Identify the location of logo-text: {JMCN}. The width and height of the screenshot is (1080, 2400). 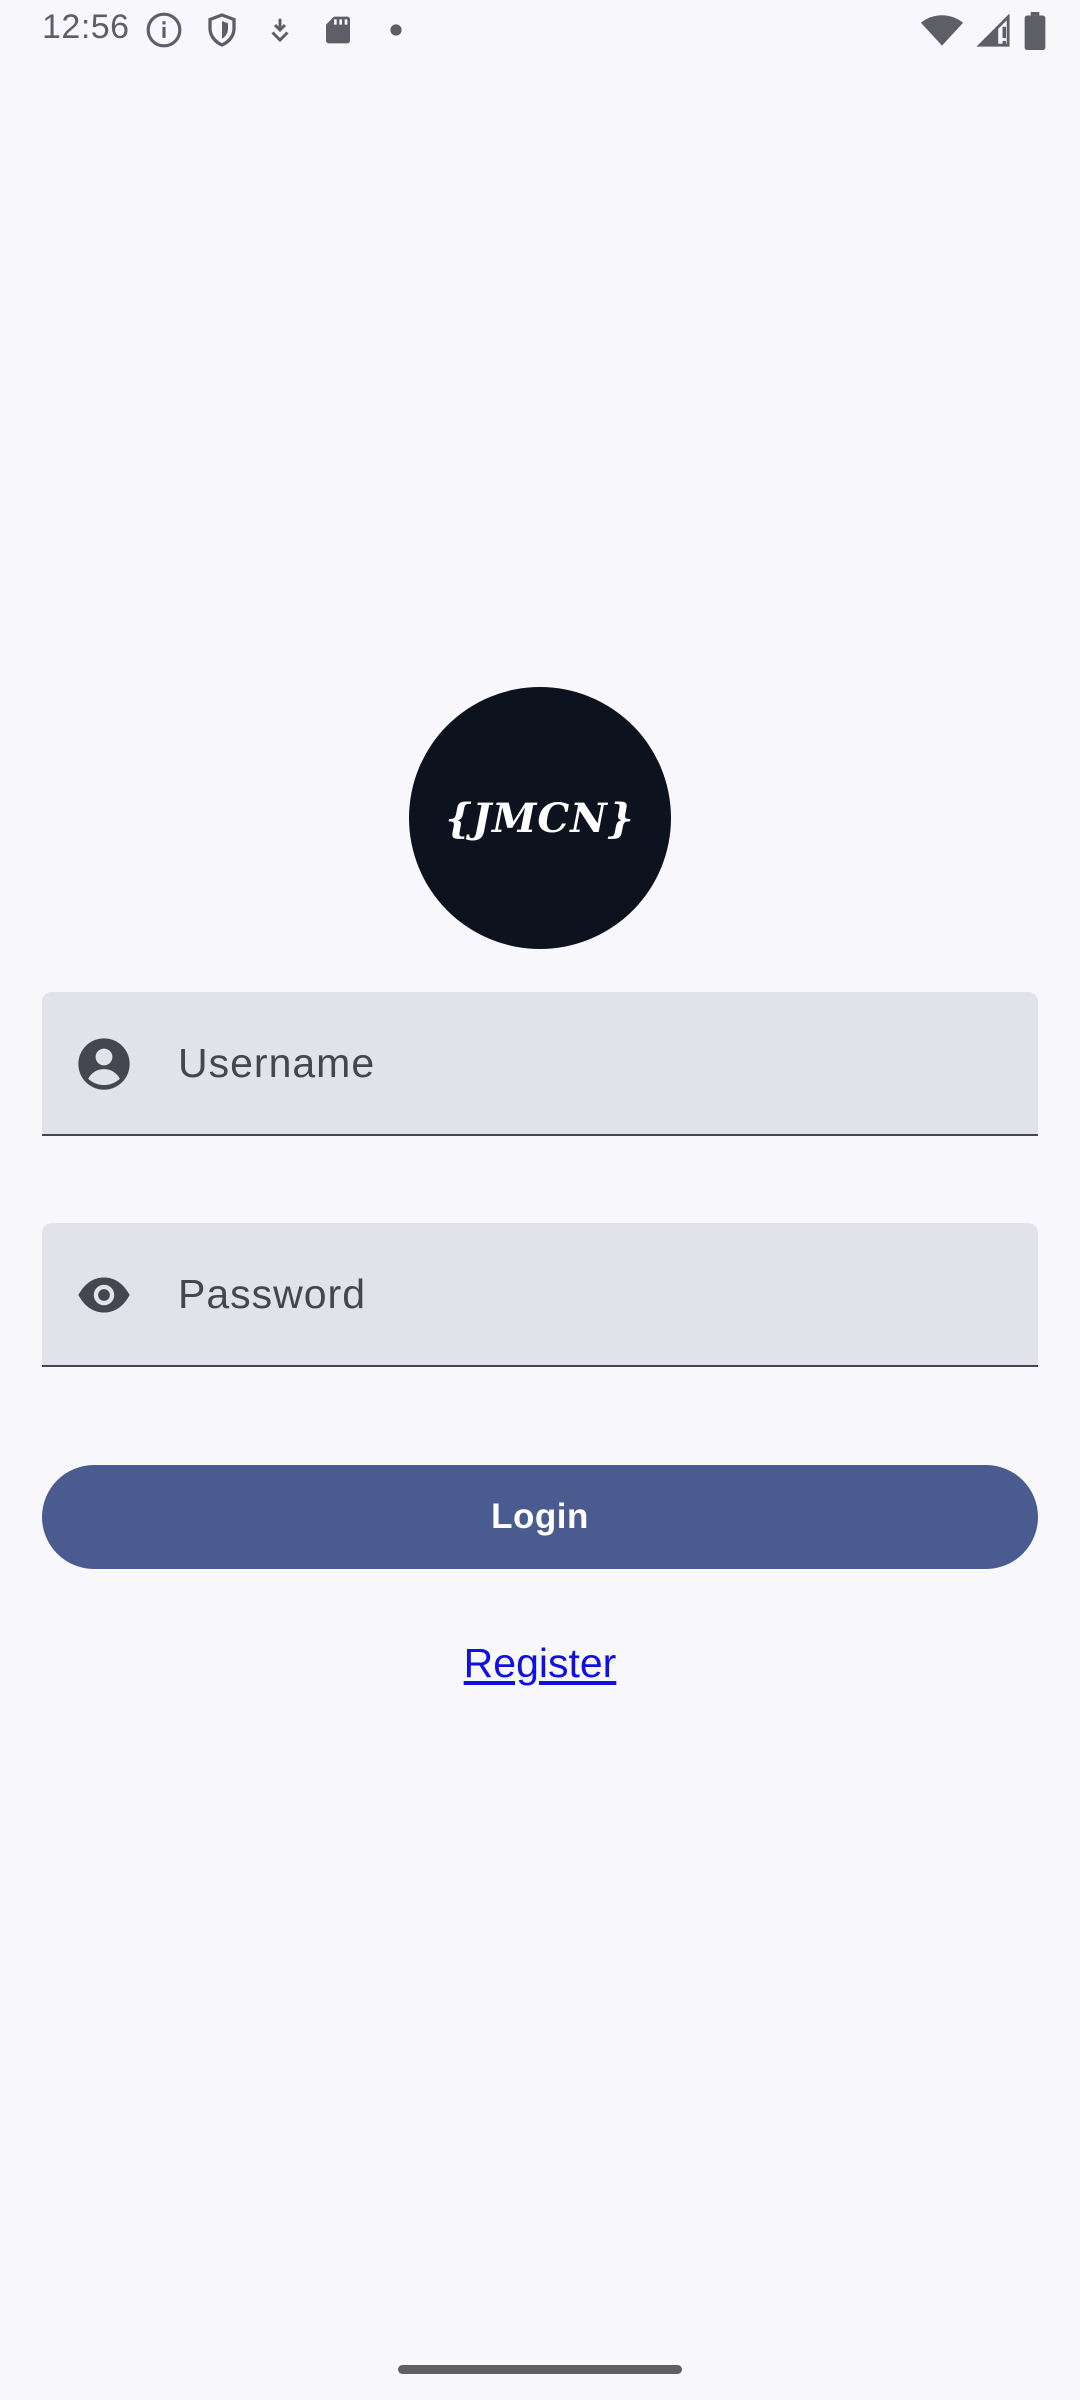
(540, 818).